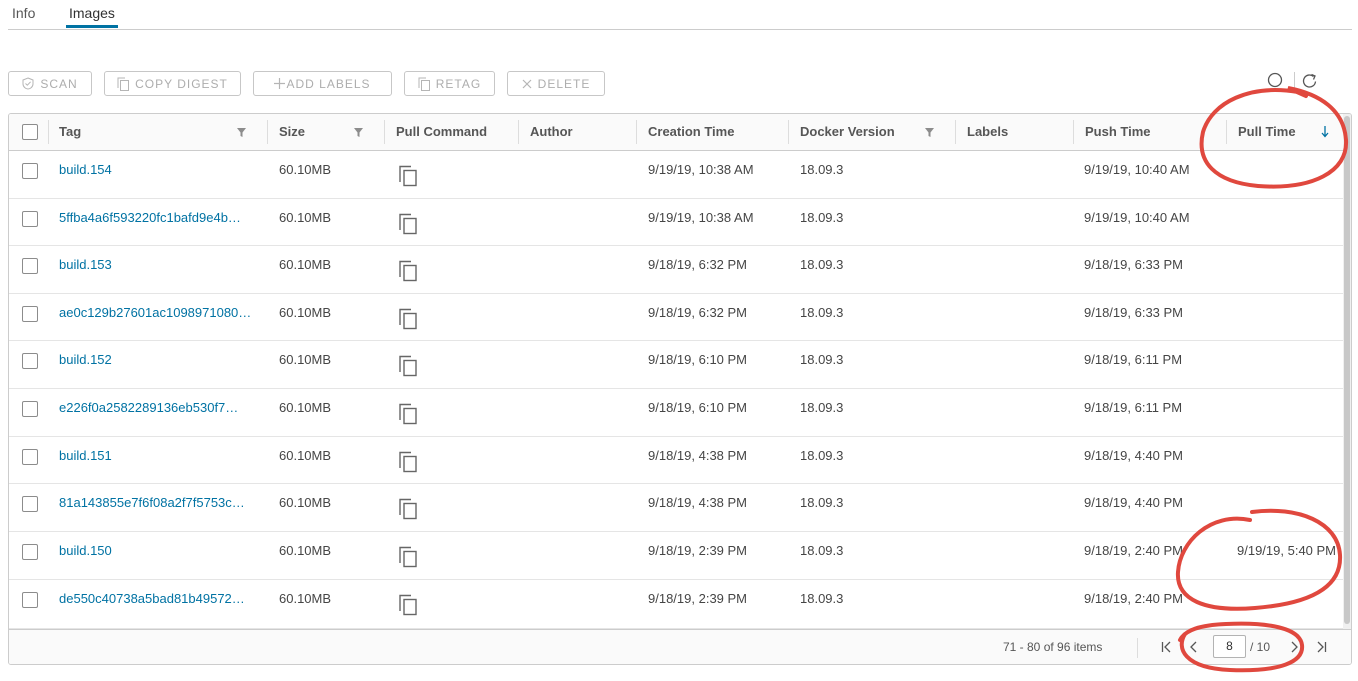 Image resolution: width=1358 pixels, height=681 pixels. What do you see at coordinates (458, 83) in the screenshot?
I see `retag-label: RETAG` at bounding box center [458, 83].